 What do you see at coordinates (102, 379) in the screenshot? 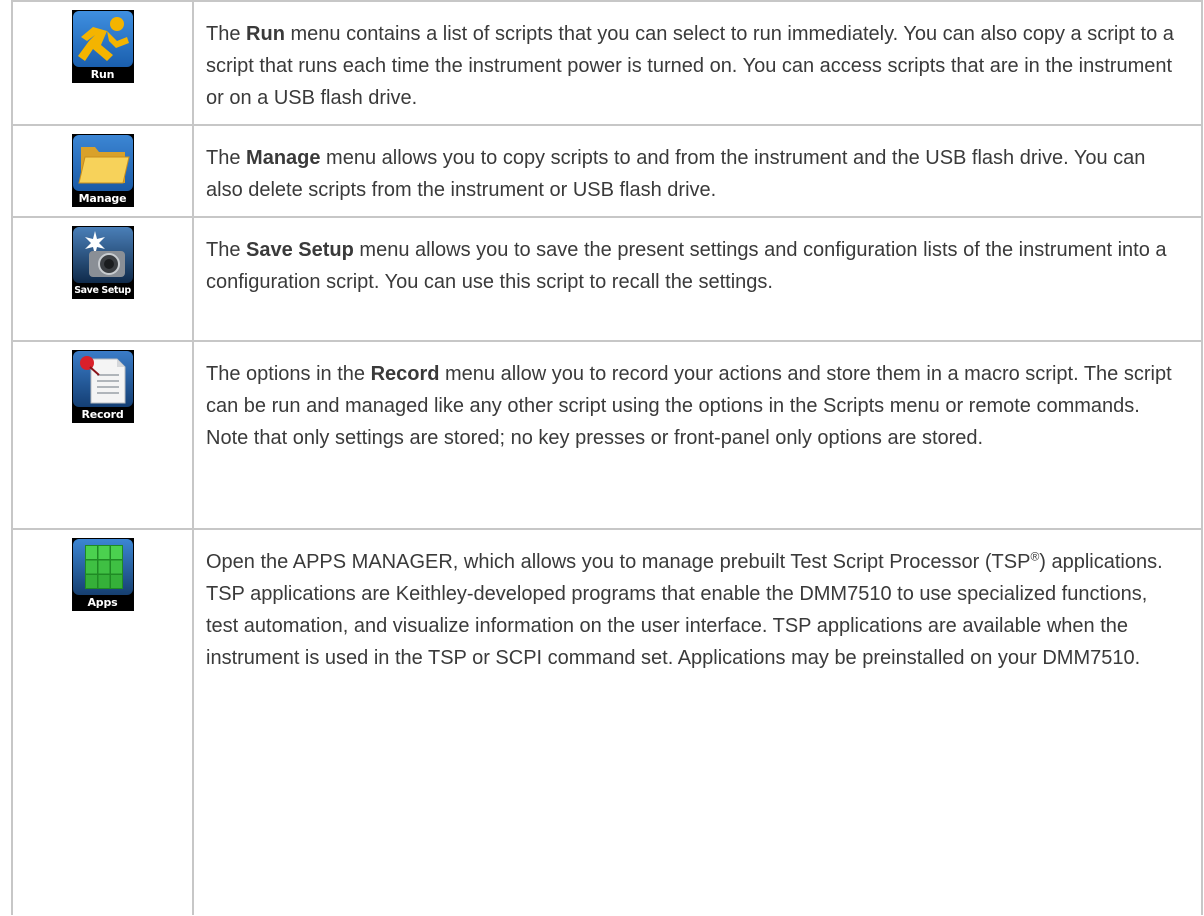
I see `record-document-icon` at bounding box center [102, 379].